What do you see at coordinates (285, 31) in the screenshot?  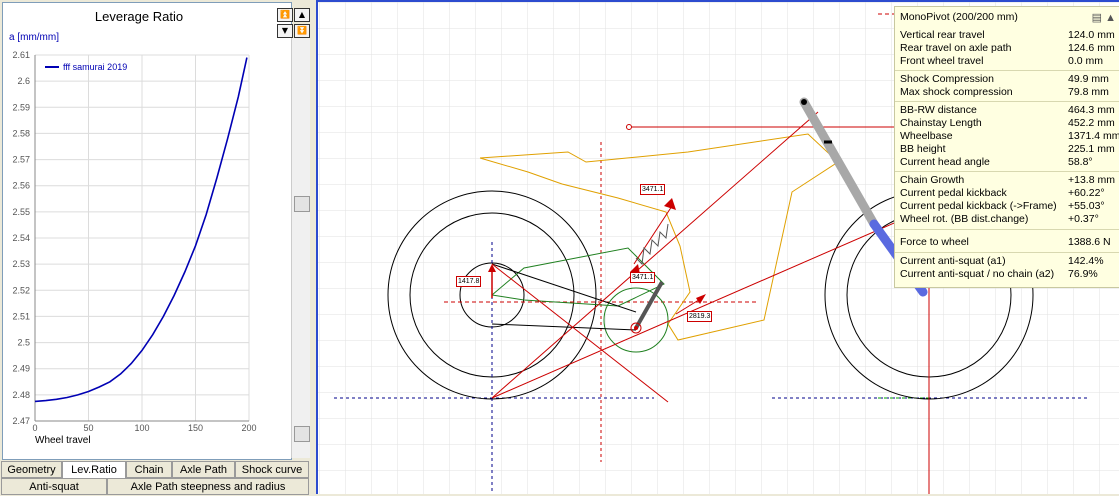 I see `arrow-down-icon: ▼` at bounding box center [285, 31].